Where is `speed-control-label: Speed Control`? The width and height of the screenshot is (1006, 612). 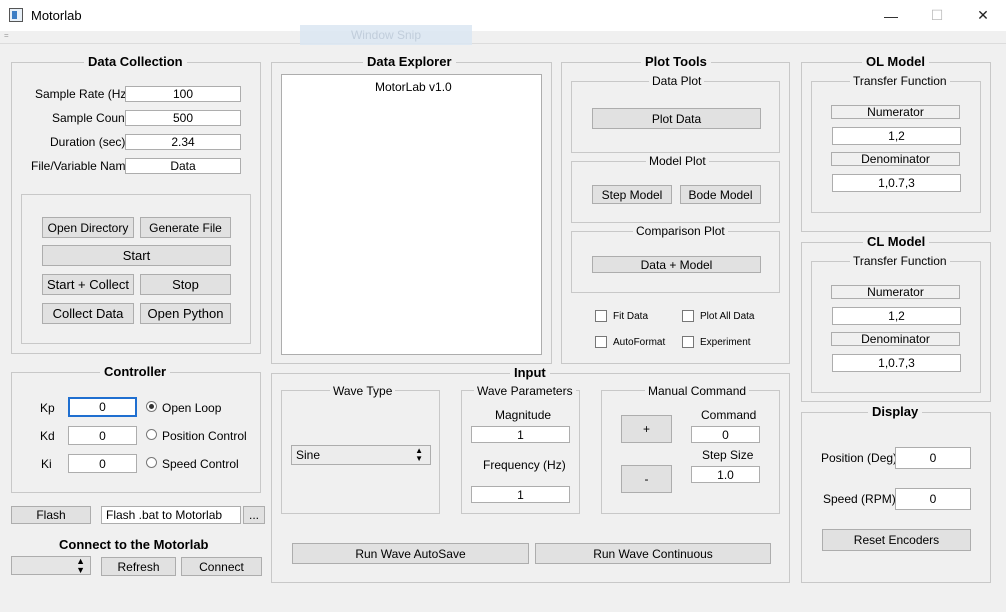
speed-control-label: Speed Control is located at coordinates (200, 464).